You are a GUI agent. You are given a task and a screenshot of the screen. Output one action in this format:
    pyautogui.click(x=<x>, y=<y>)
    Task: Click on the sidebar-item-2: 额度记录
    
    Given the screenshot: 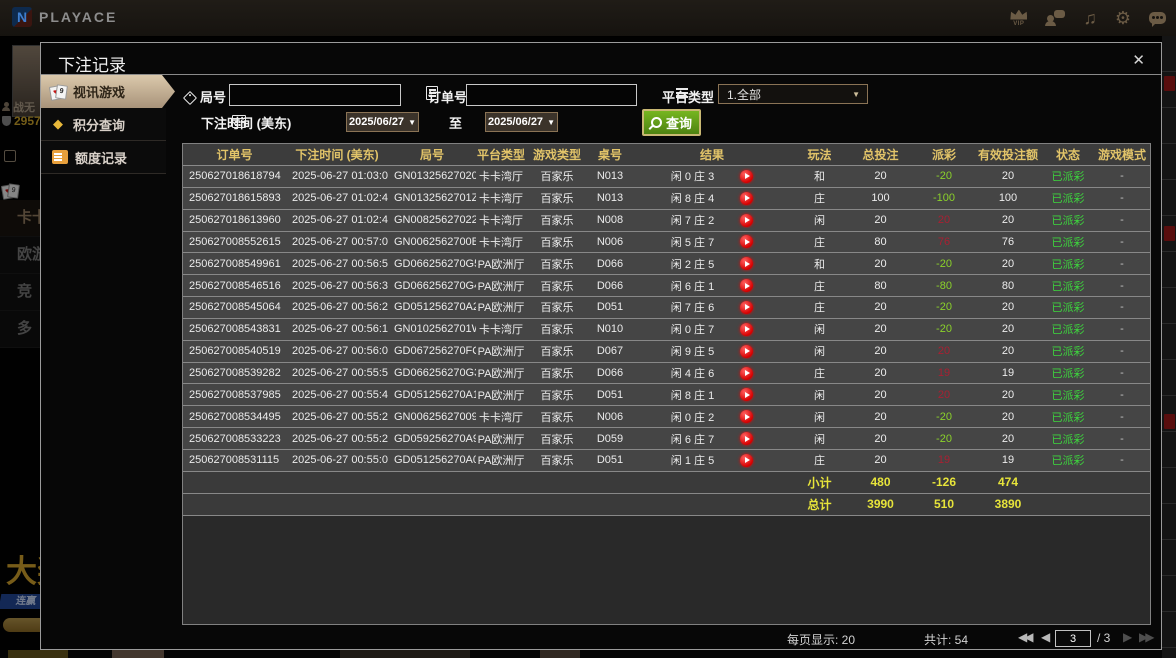 What is the action you would take?
    pyautogui.click(x=103, y=157)
    